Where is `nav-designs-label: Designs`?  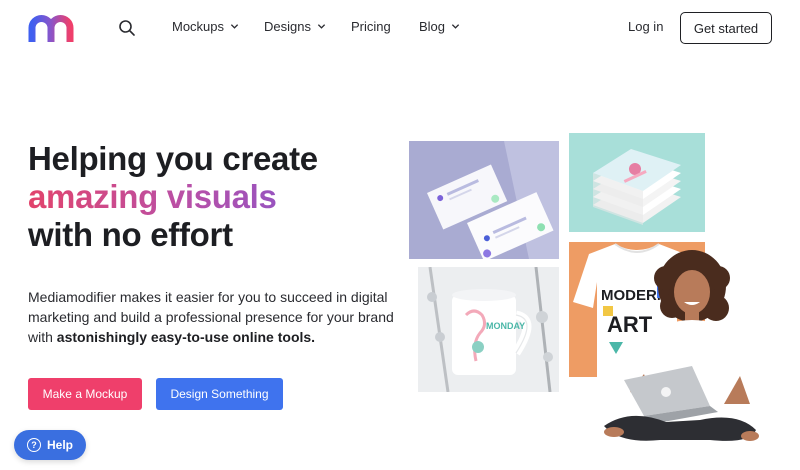 nav-designs-label: Designs is located at coordinates (287, 26).